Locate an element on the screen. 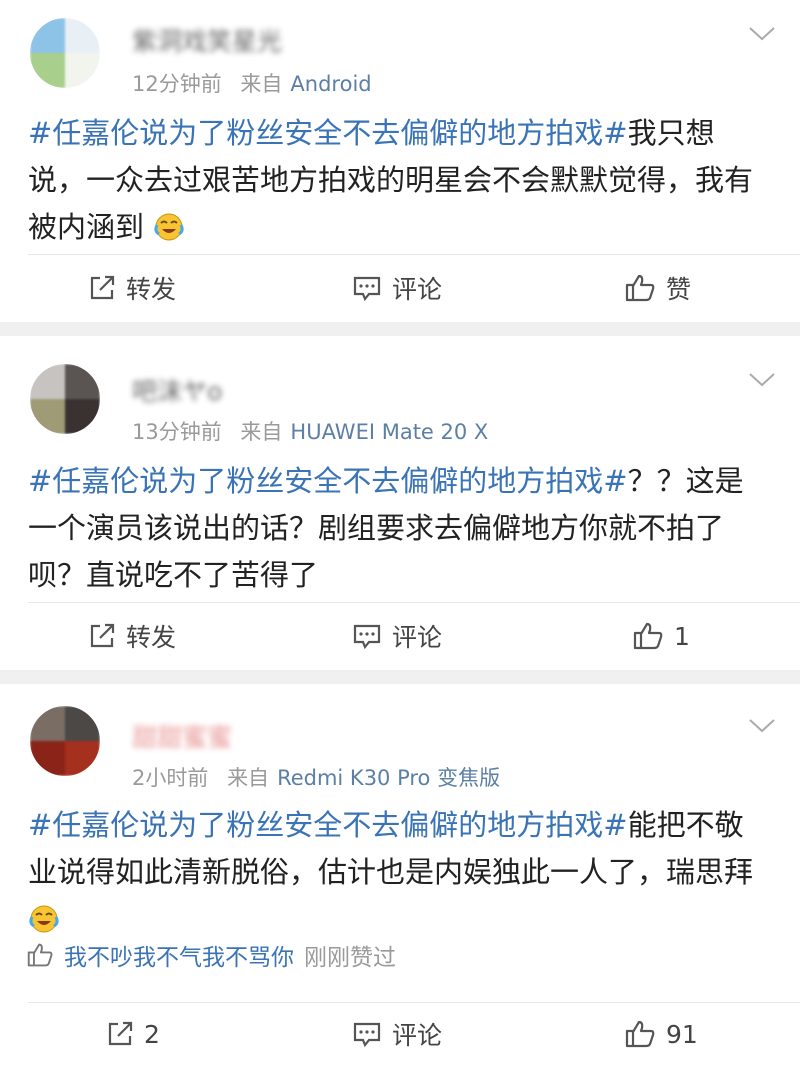 The height and width of the screenshot is (1071, 800). like-label: 赞 is located at coordinates (679, 289).